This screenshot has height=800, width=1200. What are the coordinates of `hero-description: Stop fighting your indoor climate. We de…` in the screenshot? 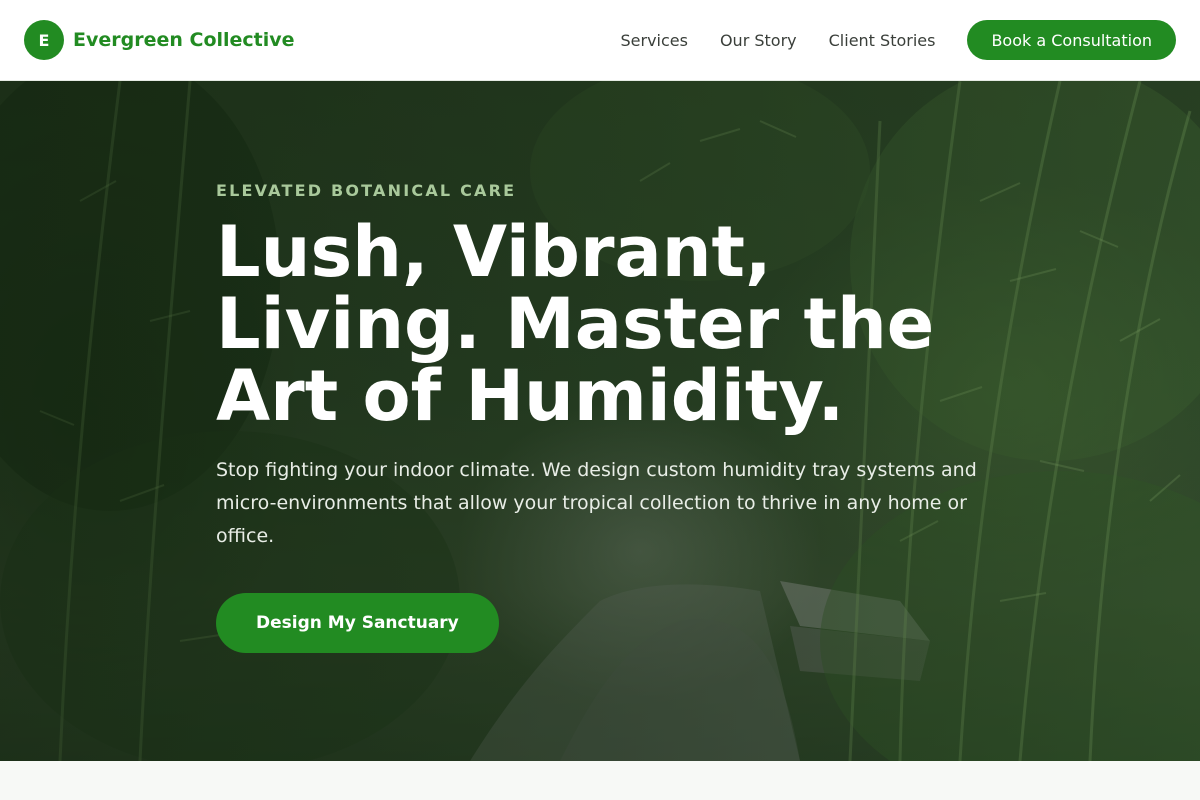 It's located at (596, 503).